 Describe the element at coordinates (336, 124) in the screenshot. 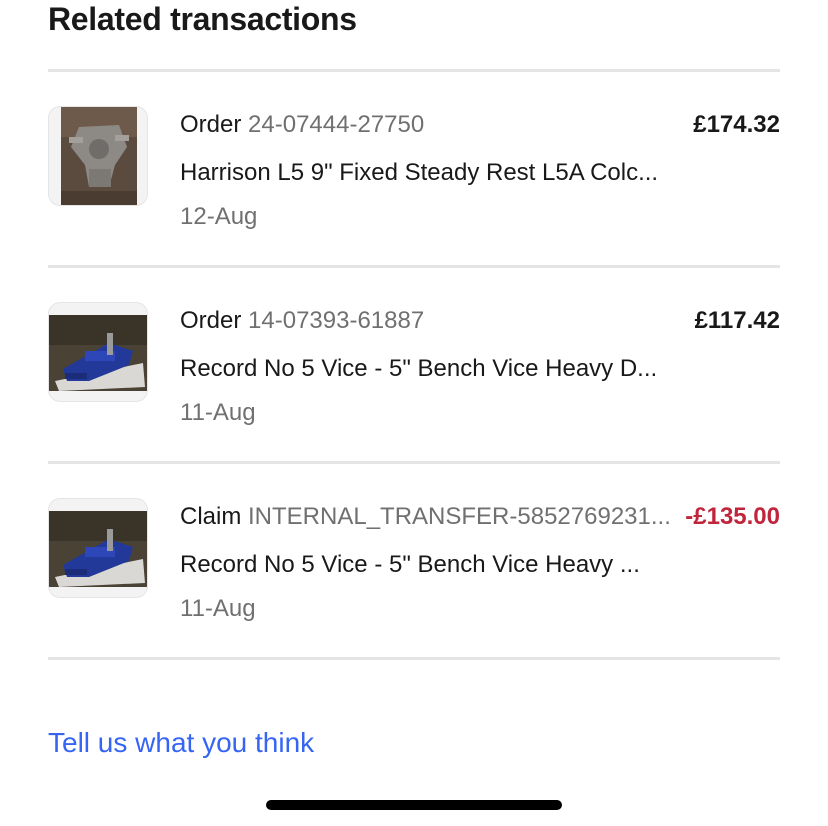

I see `transaction-id: 24-07444-27750` at that location.